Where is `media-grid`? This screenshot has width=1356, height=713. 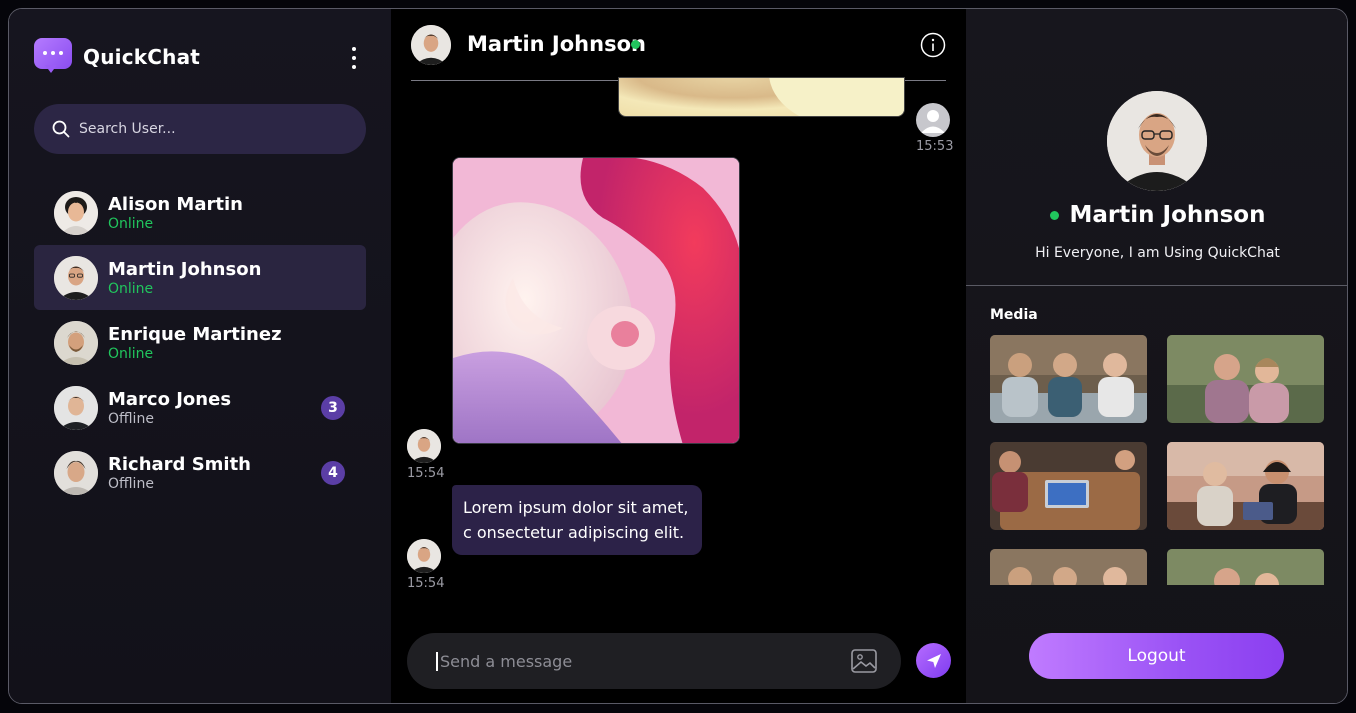
media-grid is located at coordinates (1157, 460).